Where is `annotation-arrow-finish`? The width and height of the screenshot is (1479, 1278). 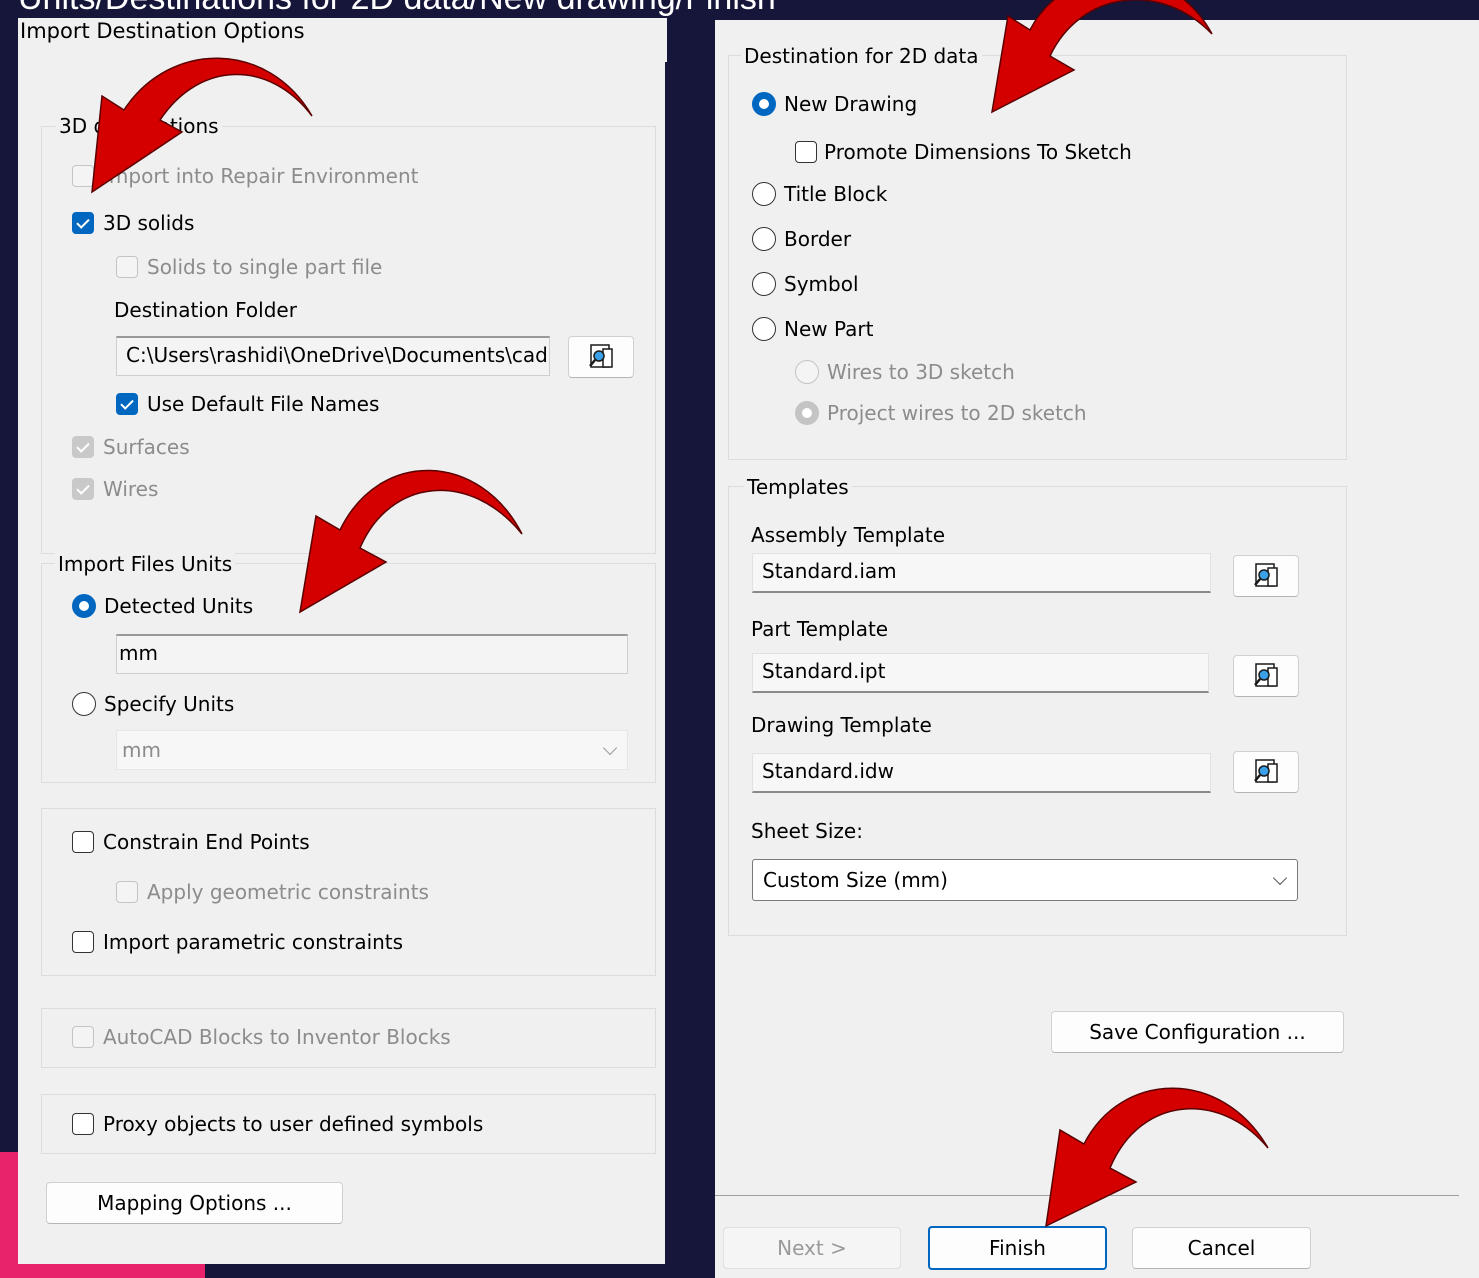
annotation-arrow-finish is located at coordinates (1157, 1157).